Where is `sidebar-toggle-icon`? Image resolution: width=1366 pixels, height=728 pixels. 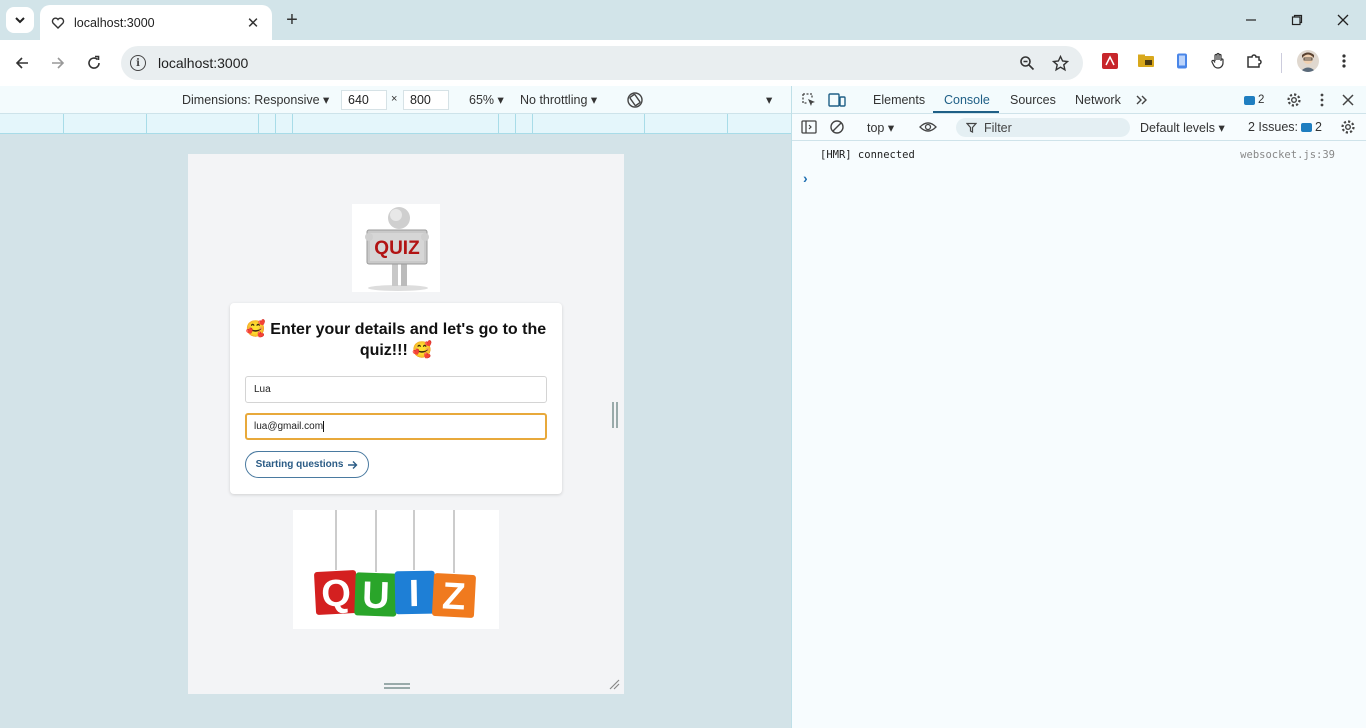 sidebar-toggle-icon is located at coordinates (809, 127).